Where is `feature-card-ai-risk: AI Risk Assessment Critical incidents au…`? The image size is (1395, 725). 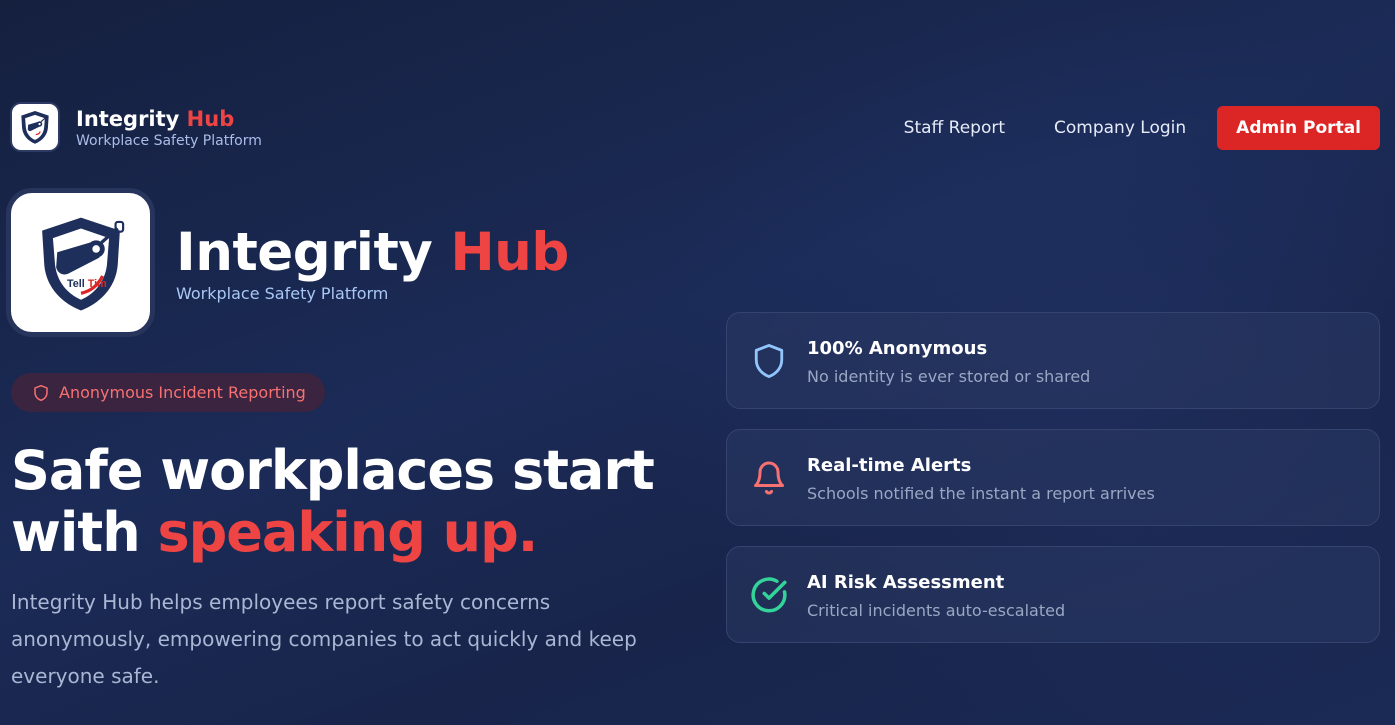 feature-card-ai-risk: AI Risk Assessment Critical incidents au… is located at coordinates (1053, 594).